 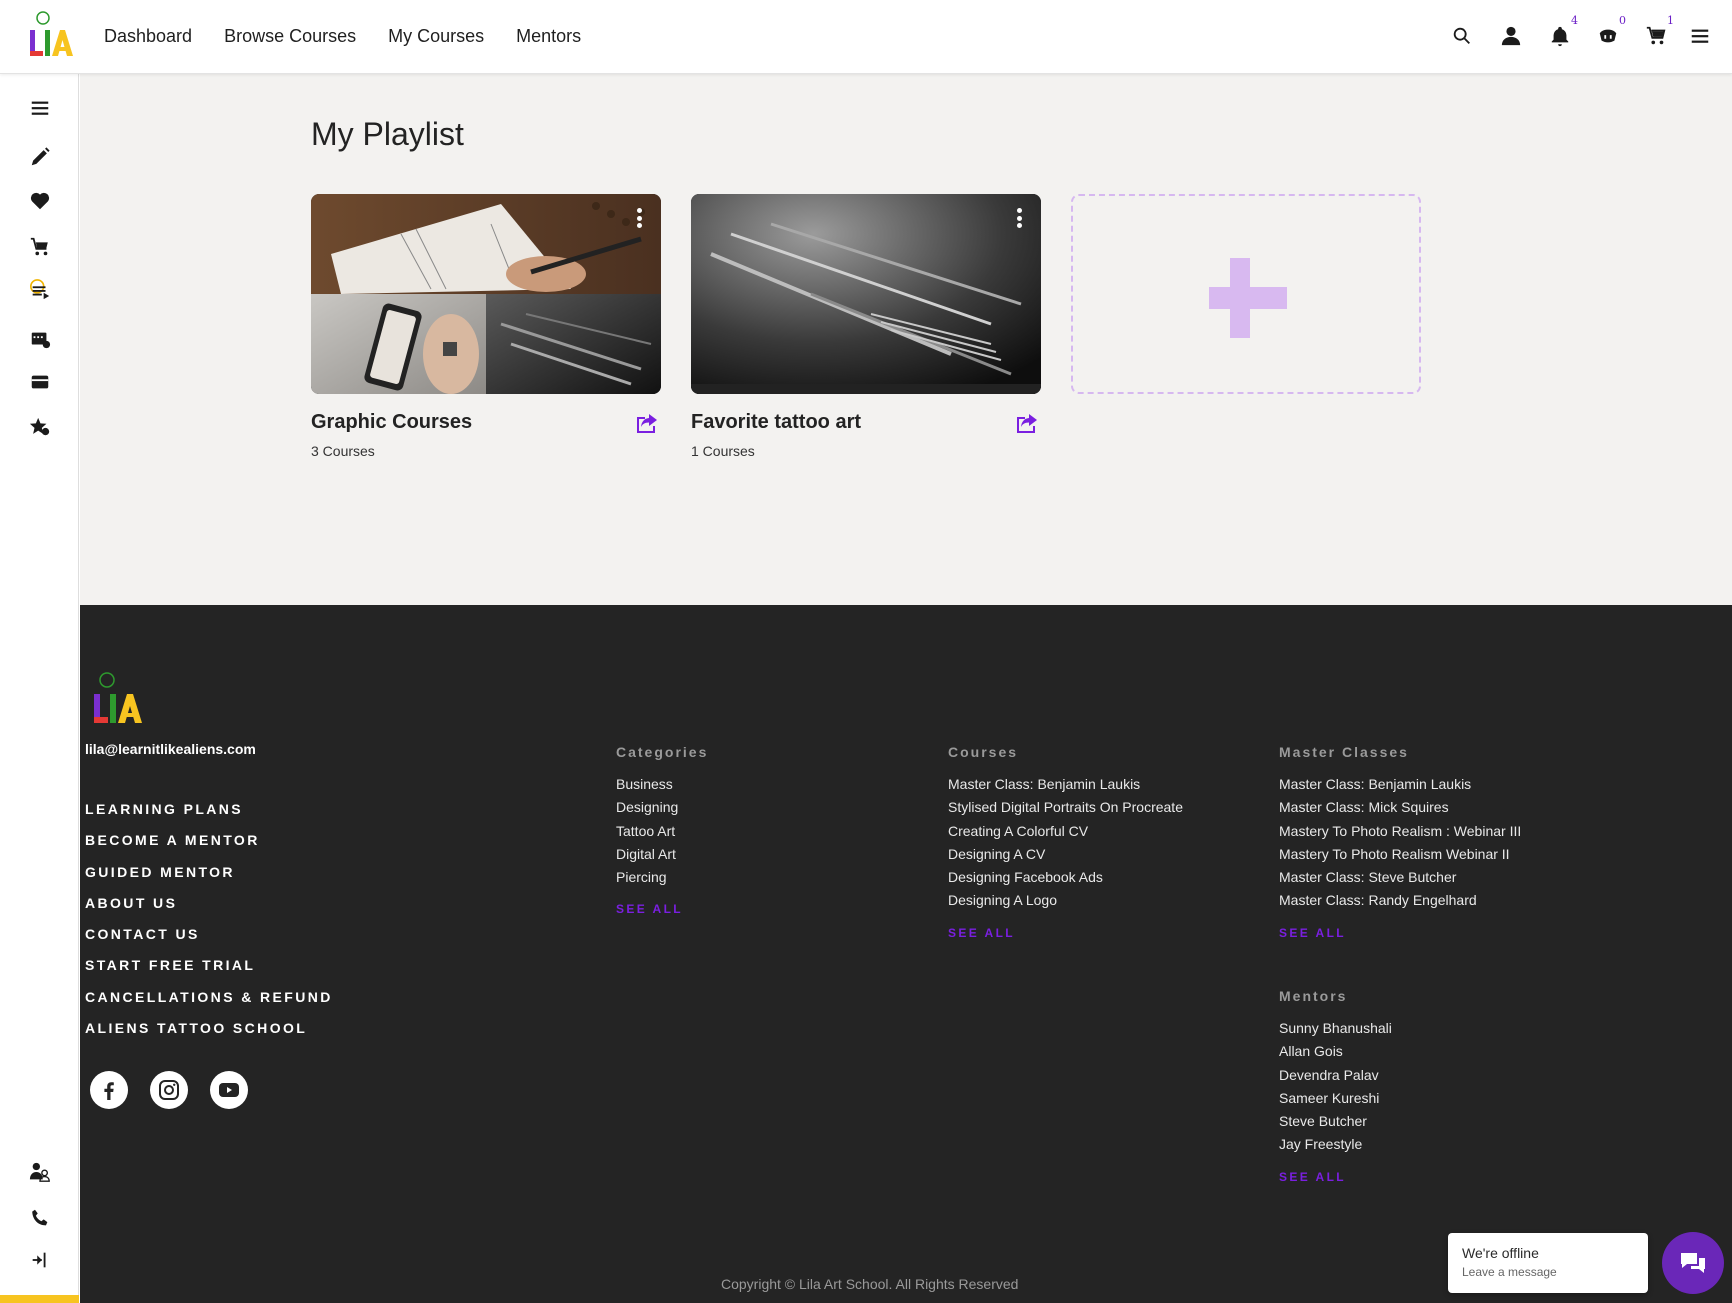 I want to click on master-classes-heading: Master Classes, so click(x=1344, y=752).